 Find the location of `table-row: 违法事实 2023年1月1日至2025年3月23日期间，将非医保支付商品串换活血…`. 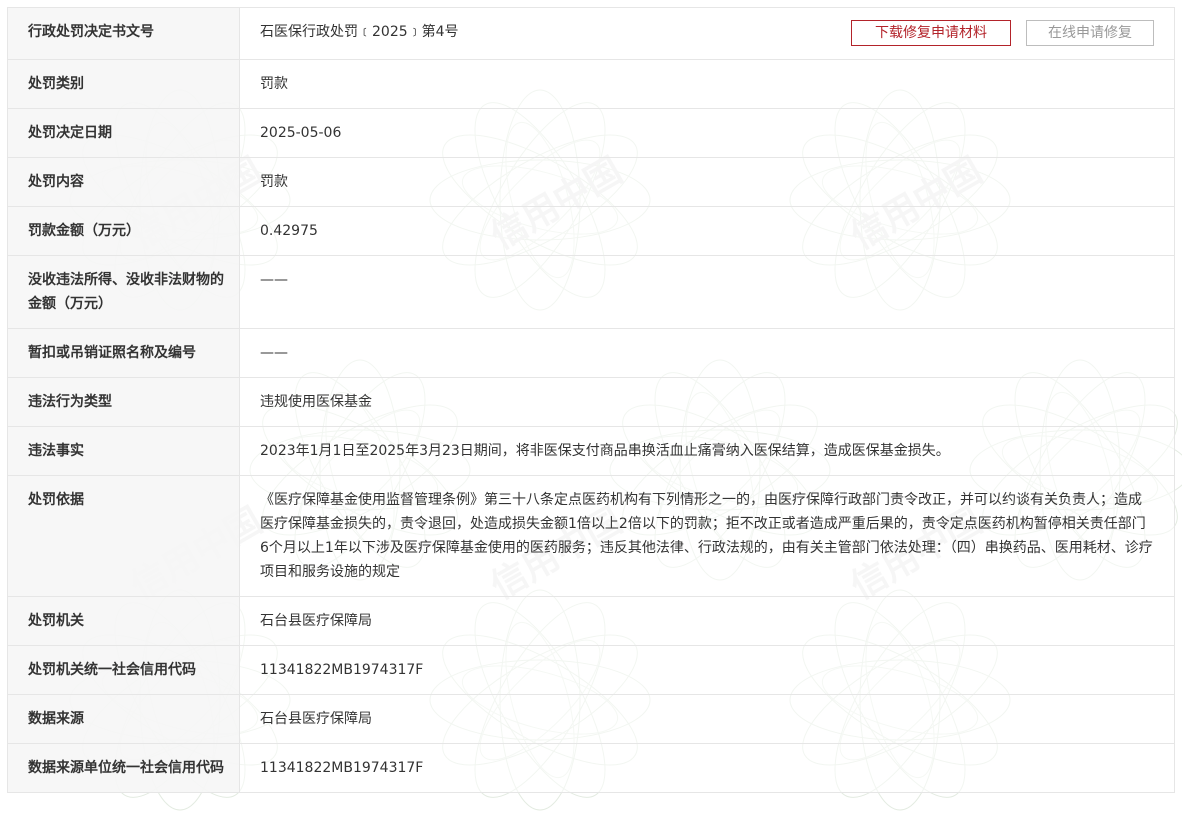

table-row: 违法事实 2023年1月1日至2025年3月23日期间，将非医保支付商品串换活血… is located at coordinates (591, 451).